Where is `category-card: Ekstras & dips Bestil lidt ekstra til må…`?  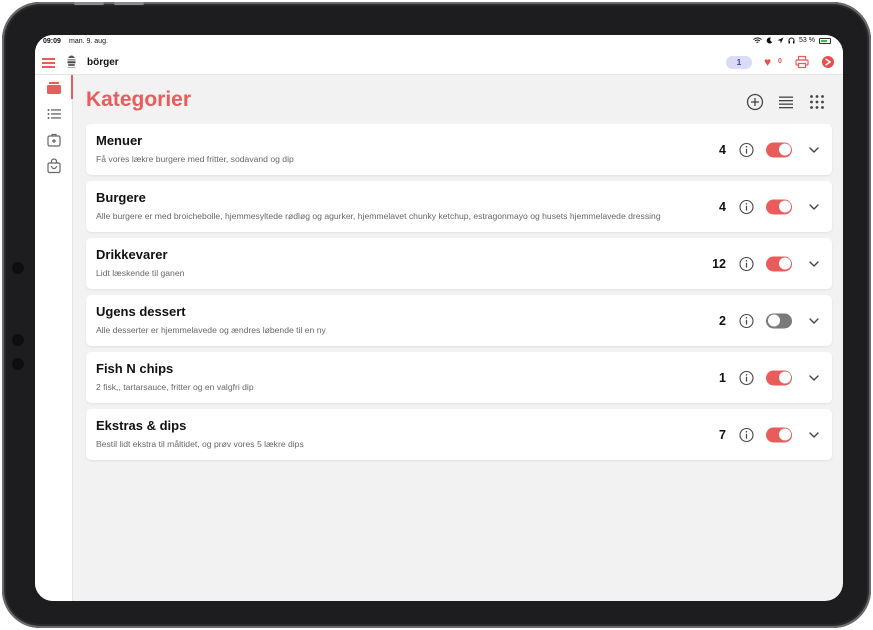 category-card: Ekstras & dips Bestil lidt ekstra til må… is located at coordinates (459, 434).